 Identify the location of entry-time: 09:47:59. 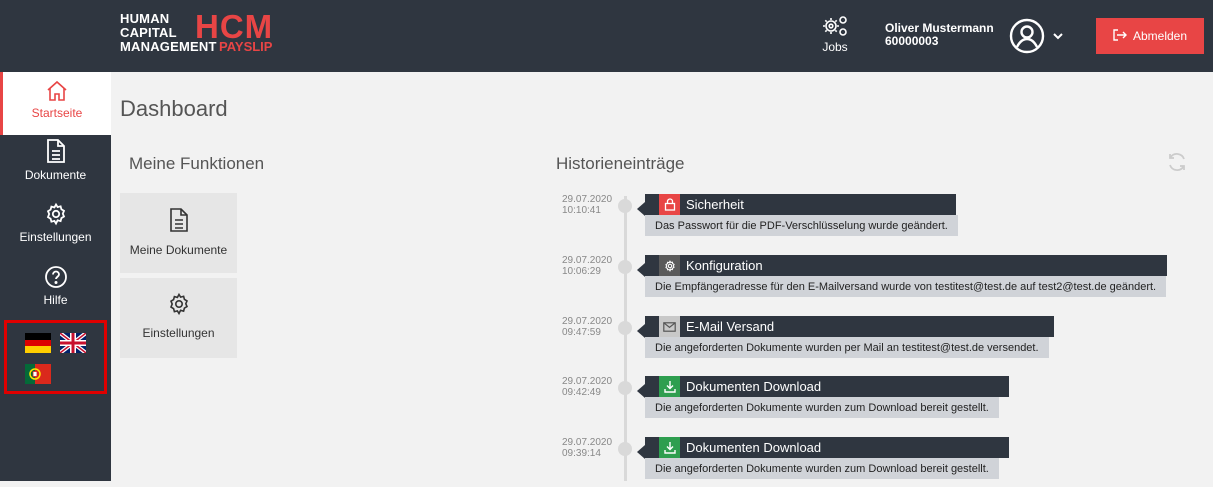
(581, 332).